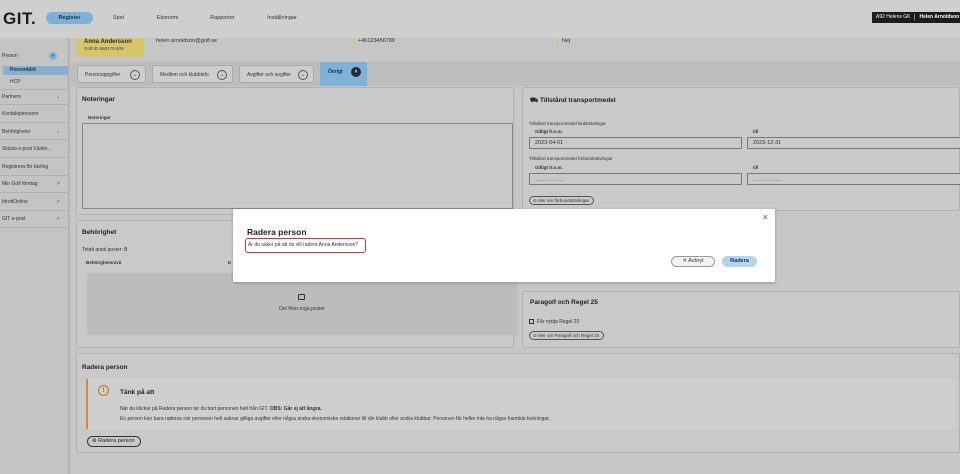  Describe the element at coordinates (739, 261) in the screenshot. I see `confirm-delete-button: Radera` at that location.